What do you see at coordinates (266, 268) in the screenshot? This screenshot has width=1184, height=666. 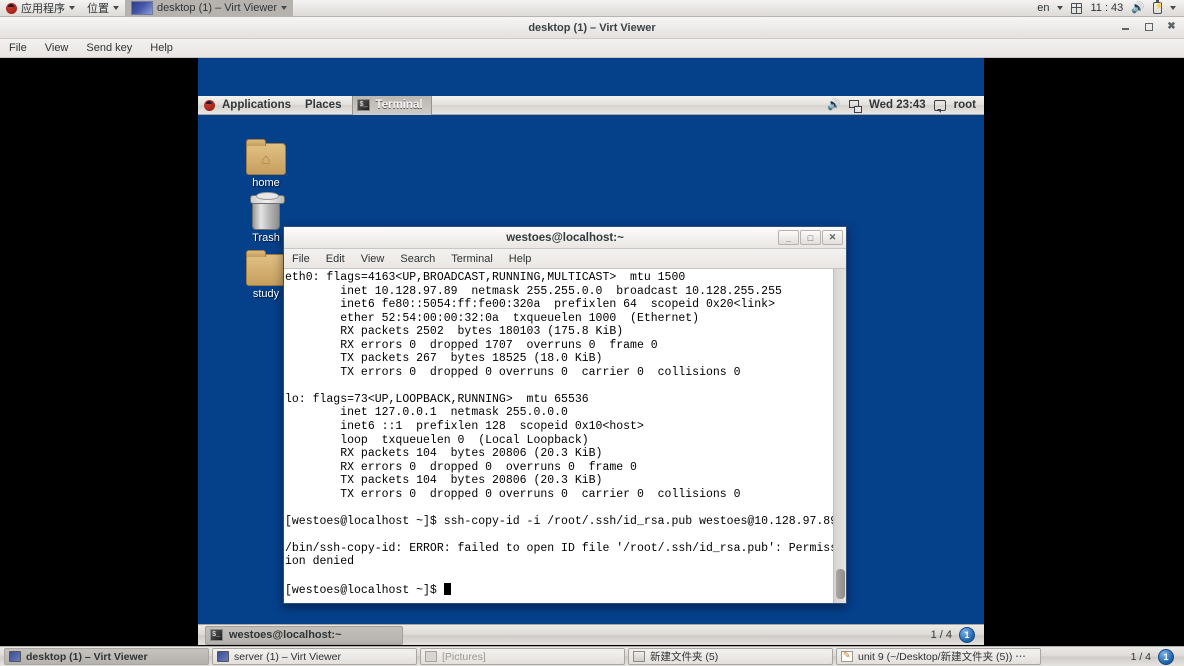 I see `folder-icon` at bounding box center [266, 268].